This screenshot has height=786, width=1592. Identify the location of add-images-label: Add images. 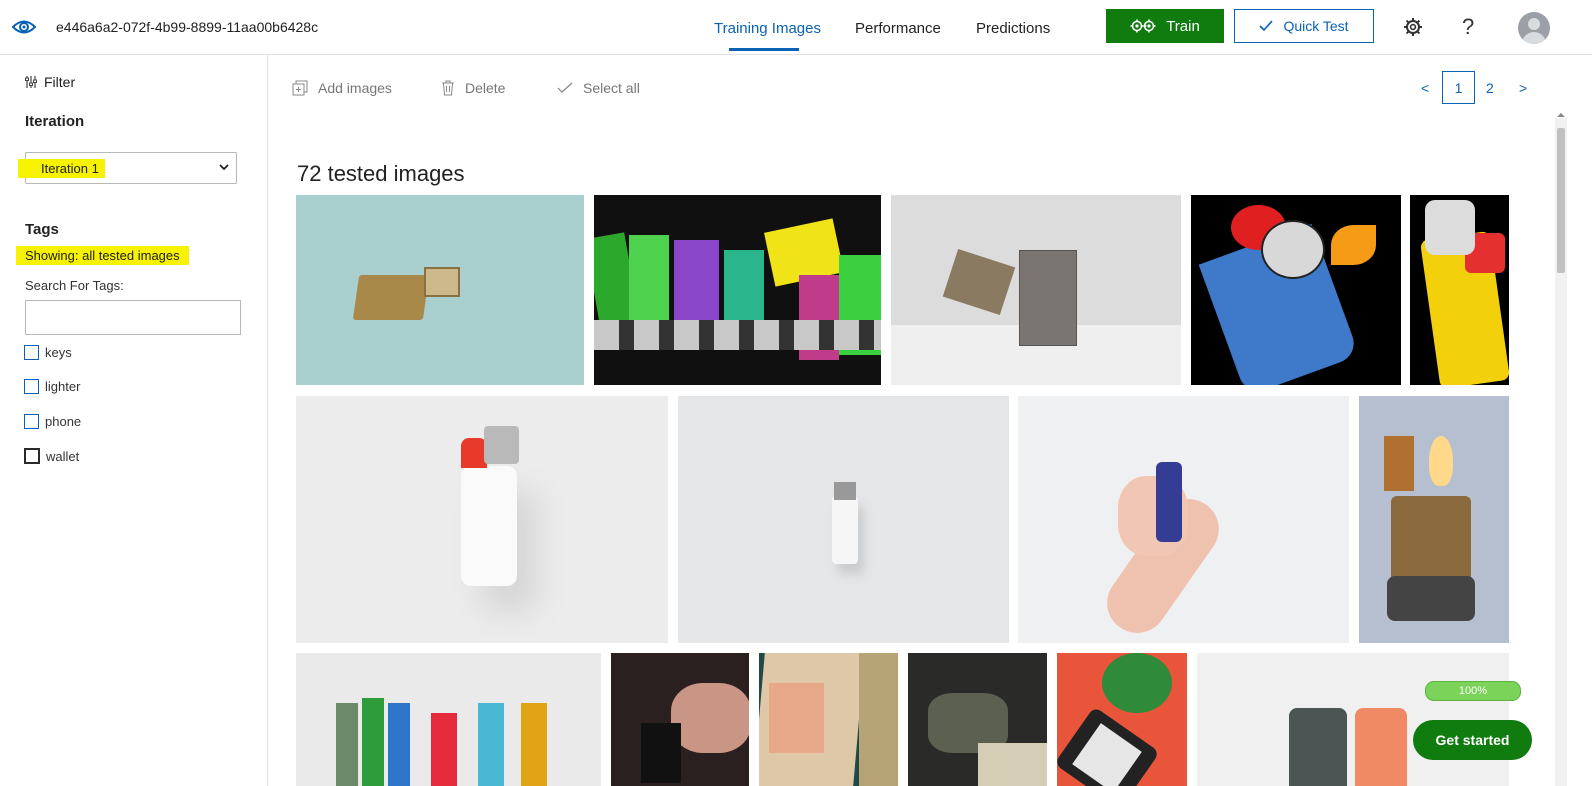
(355, 88).